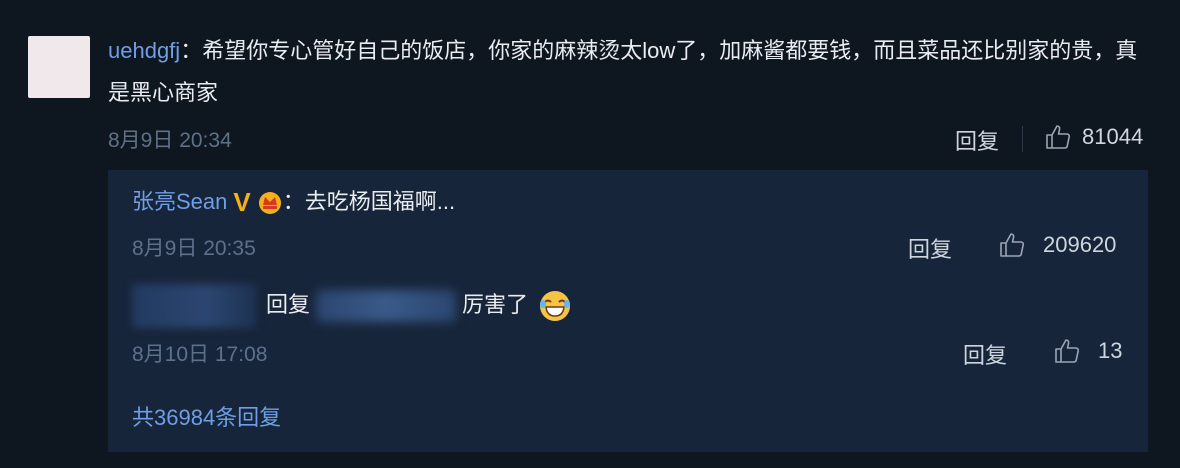 The height and width of the screenshot is (468, 1180). What do you see at coordinates (288, 304) in the screenshot?
I see `sub-reply-prefix: 回复` at bounding box center [288, 304].